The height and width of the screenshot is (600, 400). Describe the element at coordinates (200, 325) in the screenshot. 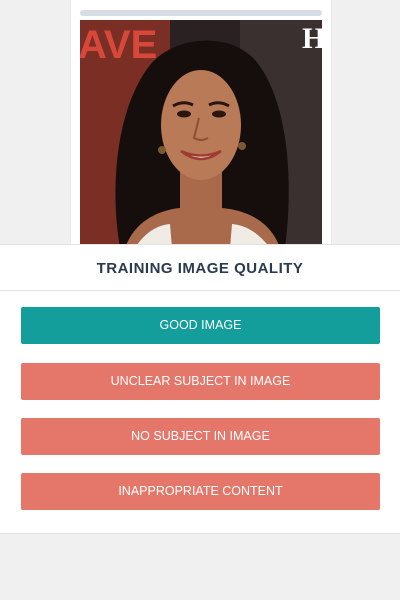

I see `good-image-button: GOOD IMAGE` at that location.